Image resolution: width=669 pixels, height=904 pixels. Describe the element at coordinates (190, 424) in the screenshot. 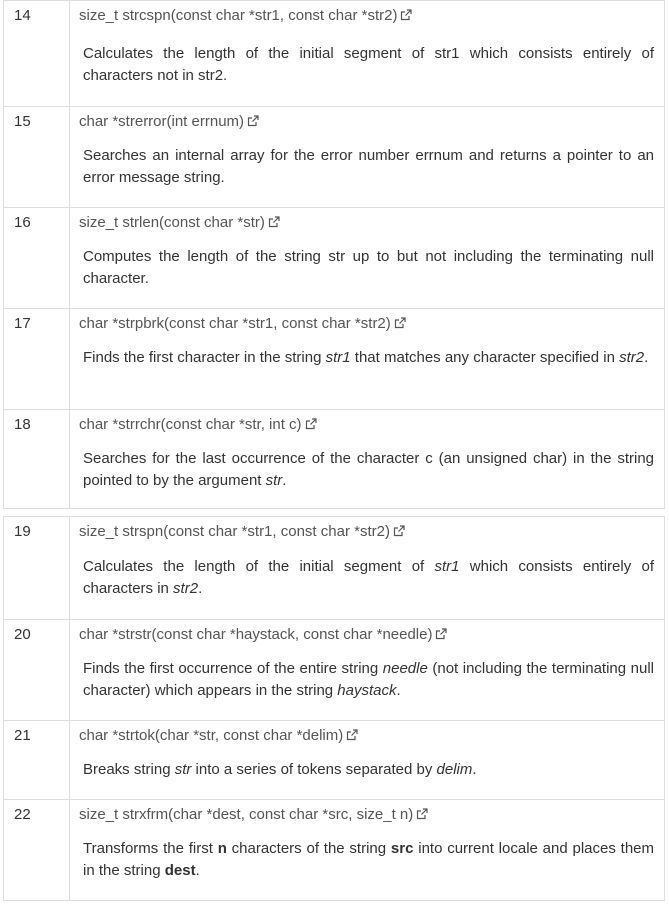

I see `function-signature: char *strrchr(const char *str, int c)` at that location.